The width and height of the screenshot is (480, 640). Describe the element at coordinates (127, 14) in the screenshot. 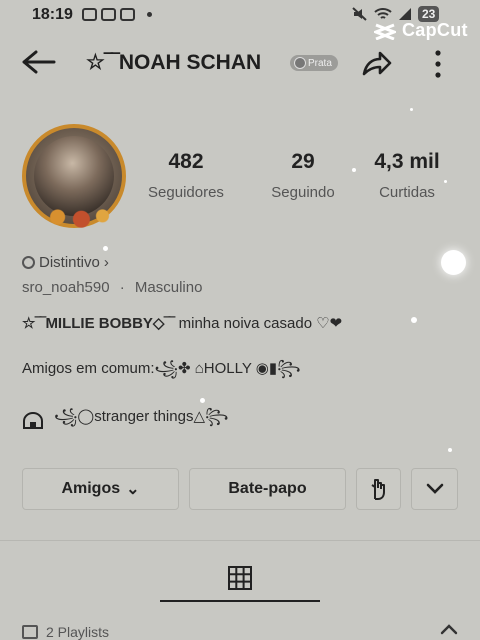

I see `photo-icon` at that location.